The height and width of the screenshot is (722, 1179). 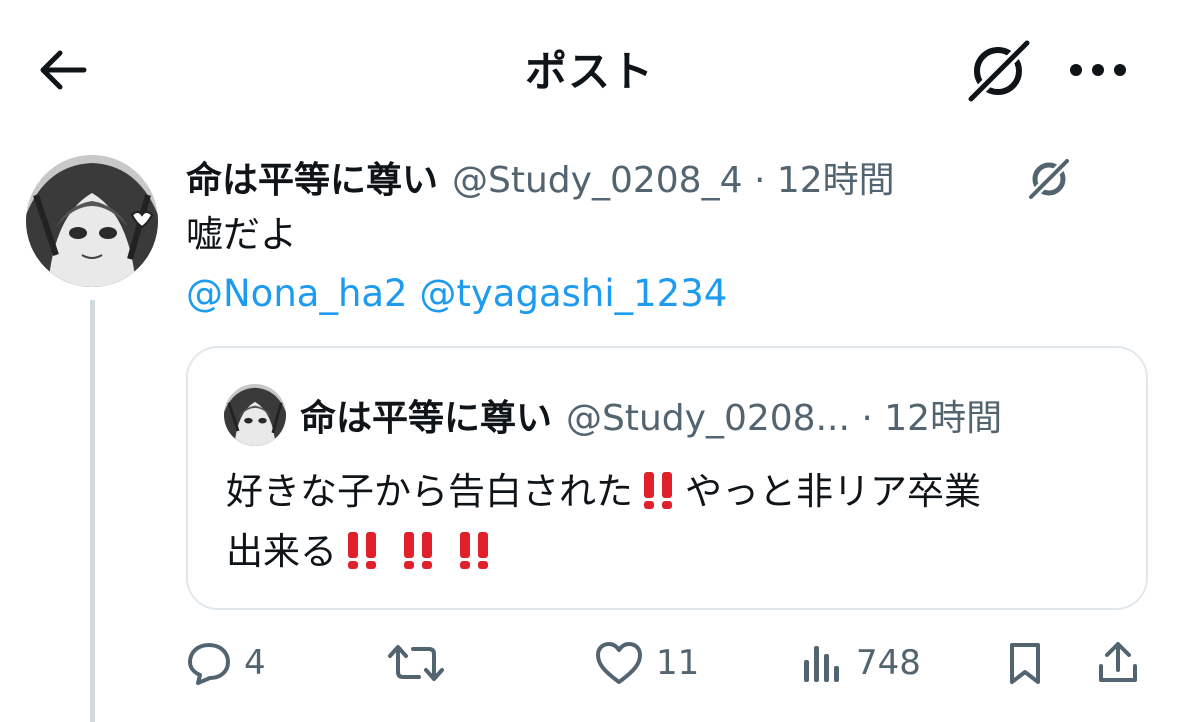 I want to click on mentions: @Nona_ha2 @tyagashi_1234, so click(x=456, y=294).